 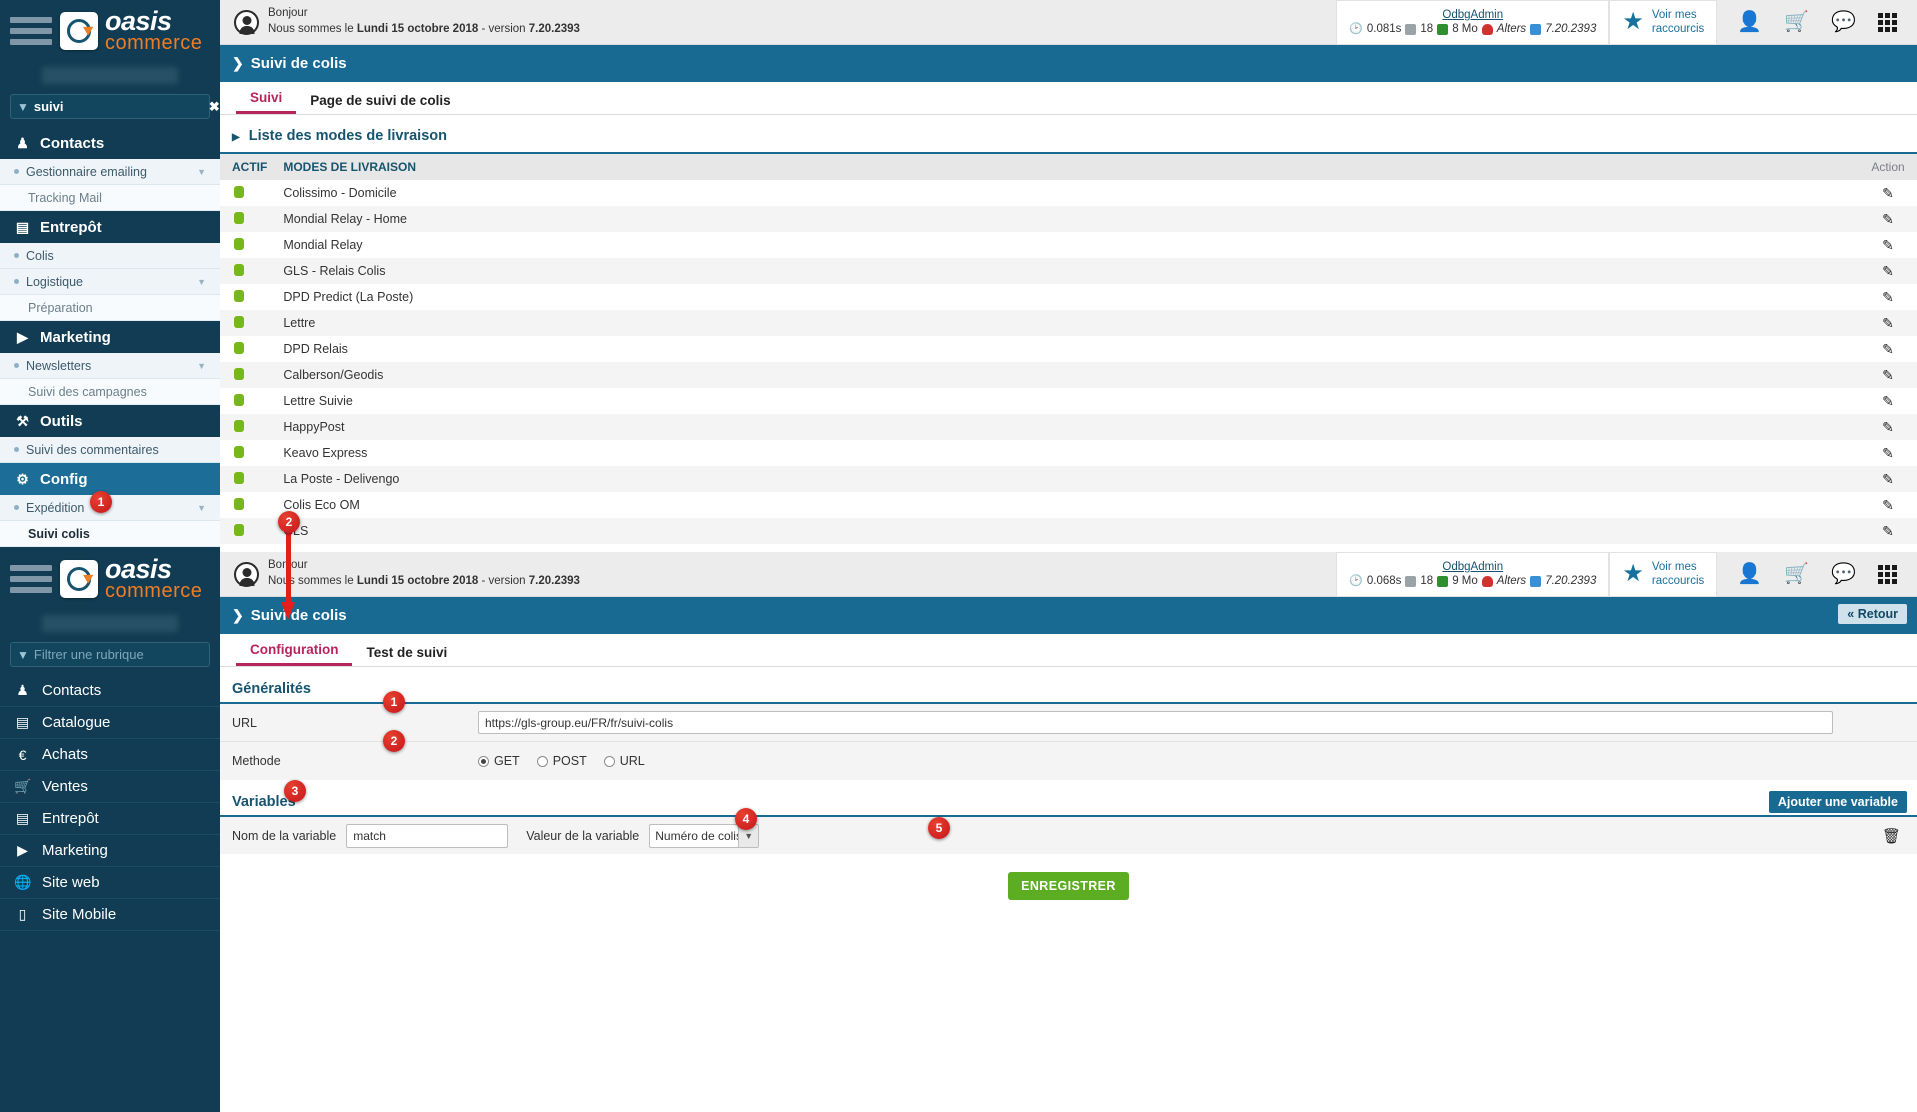 What do you see at coordinates (110, 256) in the screenshot?
I see `sidebar-subitem: Colis` at bounding box center [110, 256].